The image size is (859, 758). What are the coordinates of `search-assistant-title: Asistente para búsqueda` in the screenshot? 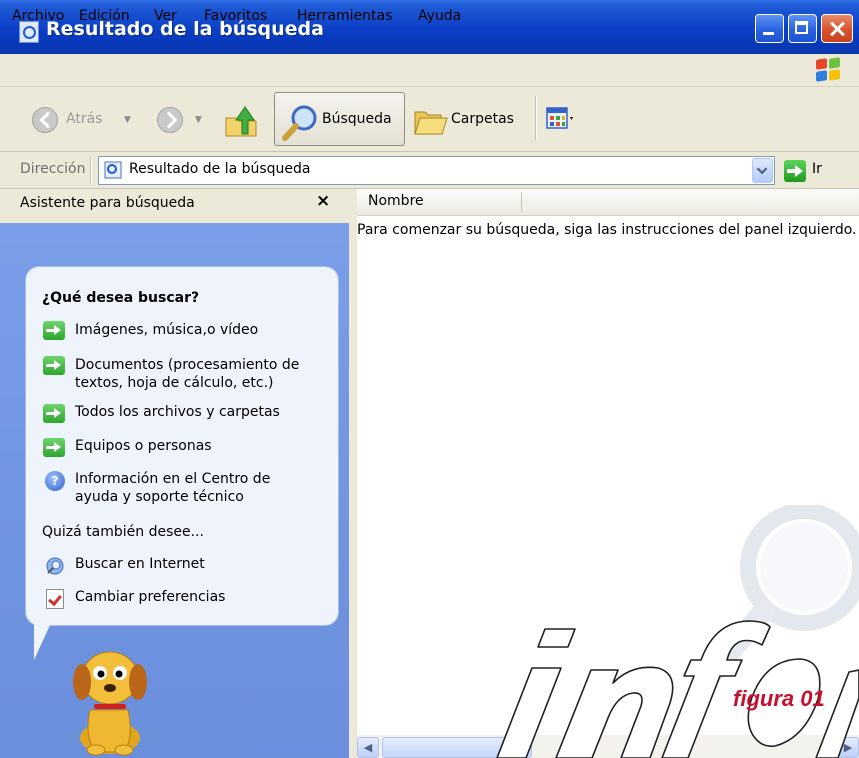 It's located at (107, 203).